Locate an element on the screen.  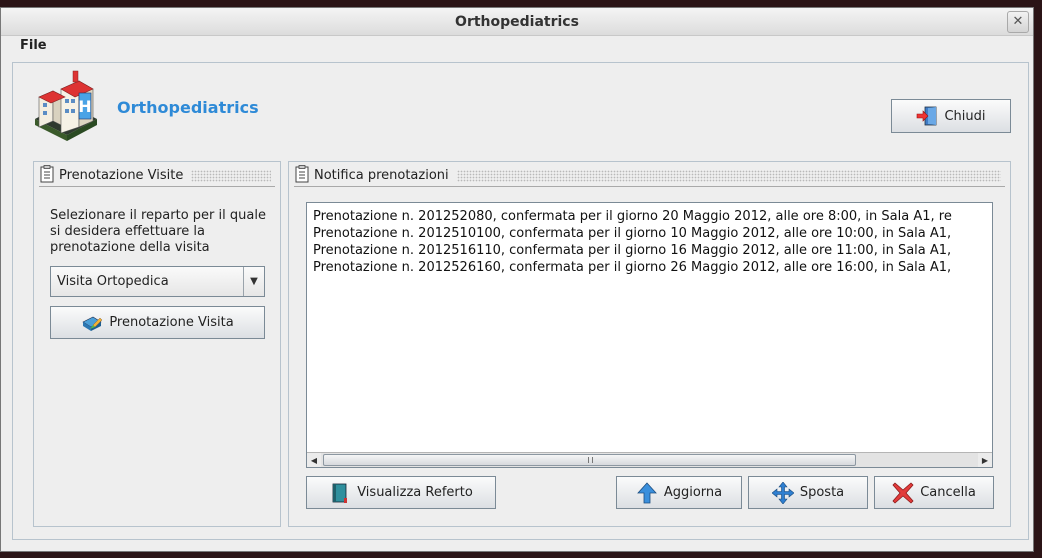
exit-door-icon is located at coordinates (927, 116).